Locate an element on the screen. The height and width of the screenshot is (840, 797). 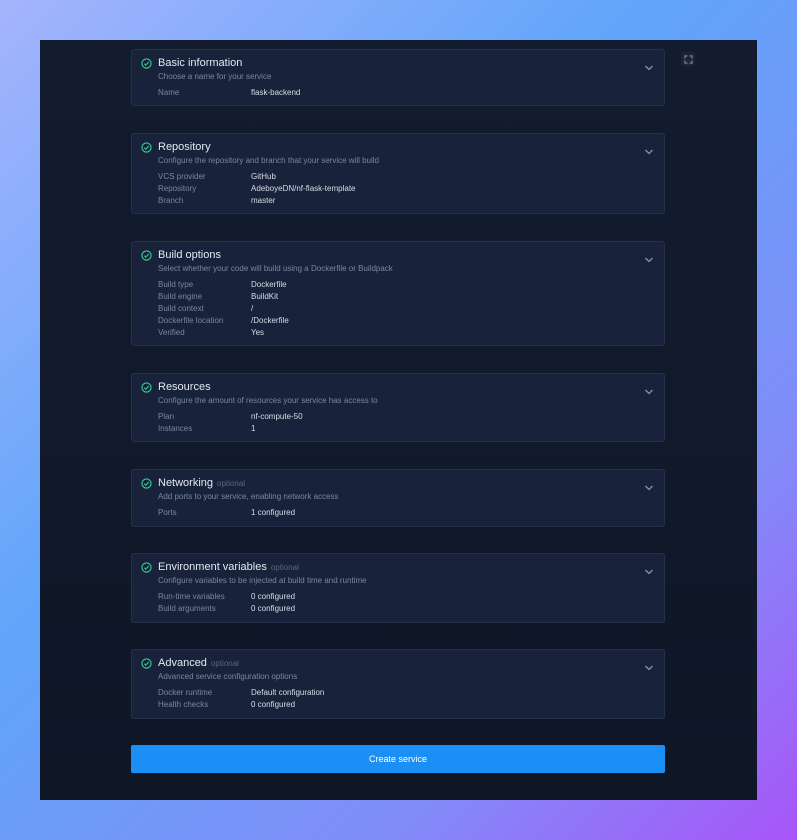
detail-label: Name is located at coordinates (169, 92).